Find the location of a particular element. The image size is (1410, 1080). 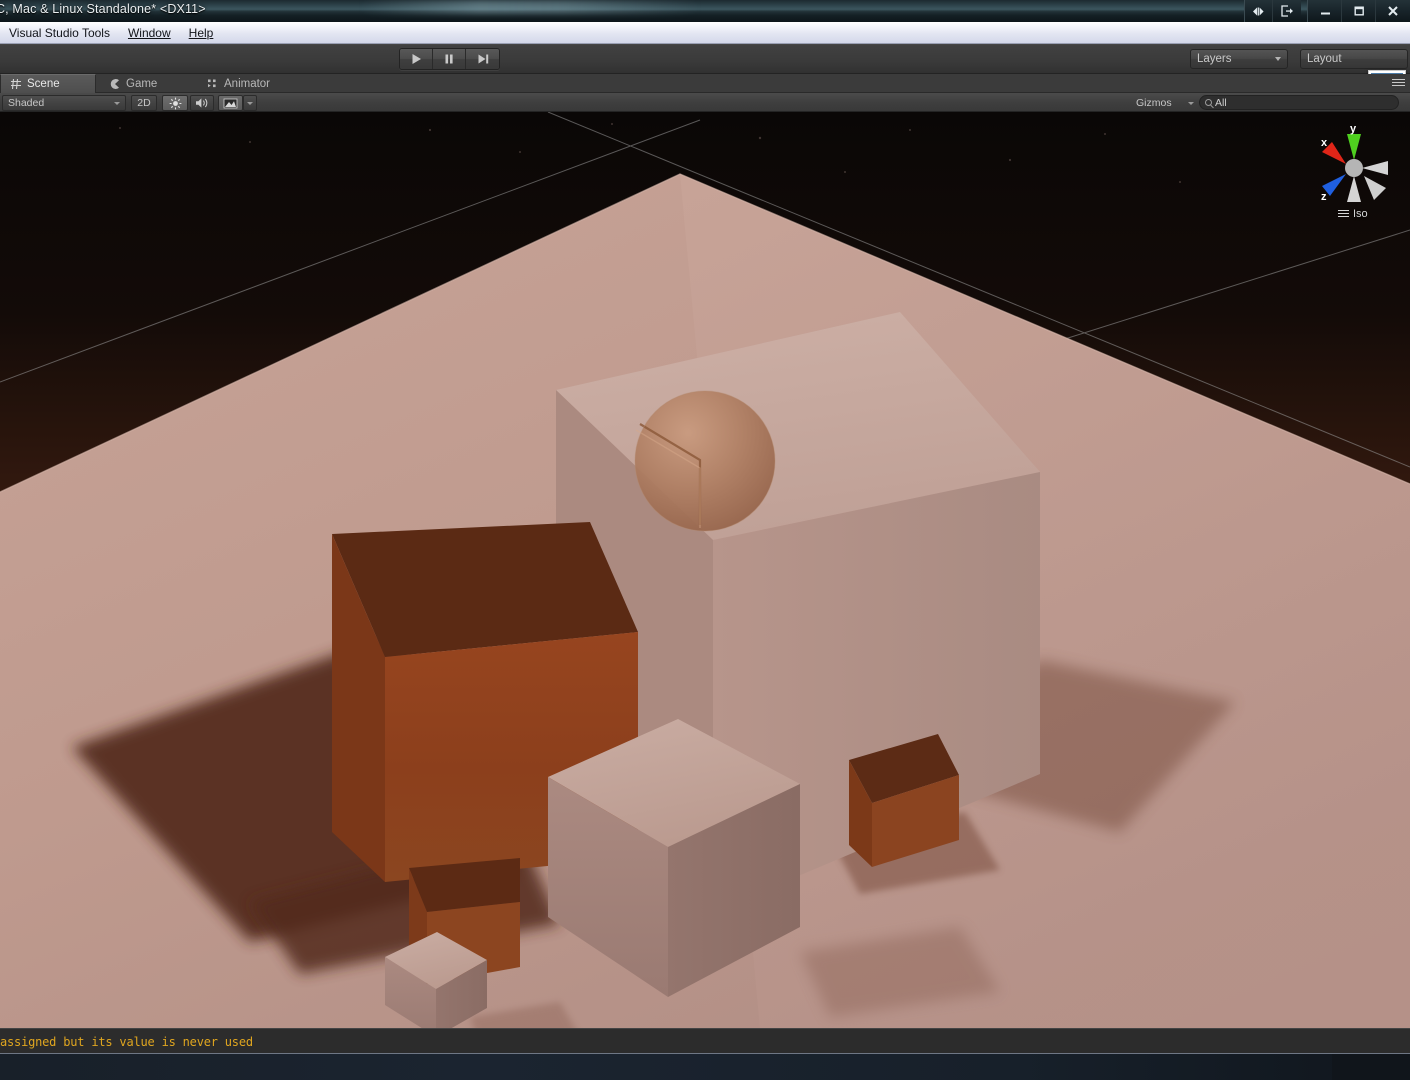

detach-window-button is located at coordinates (1287, 11).